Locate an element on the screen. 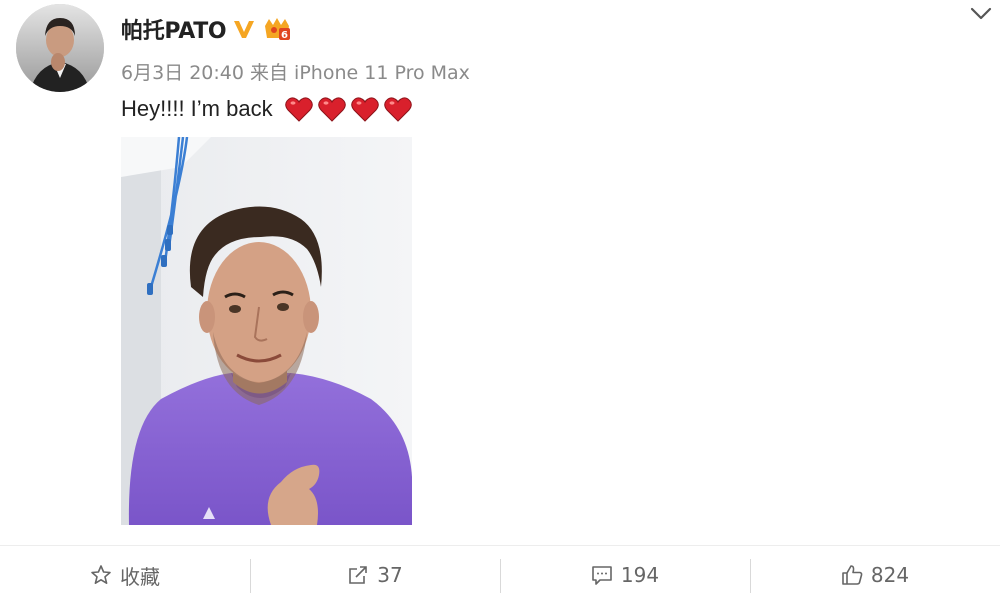 The height and width of the screenshot is (595, 1000). like-button: 824 is located at coordinates (875, 575).